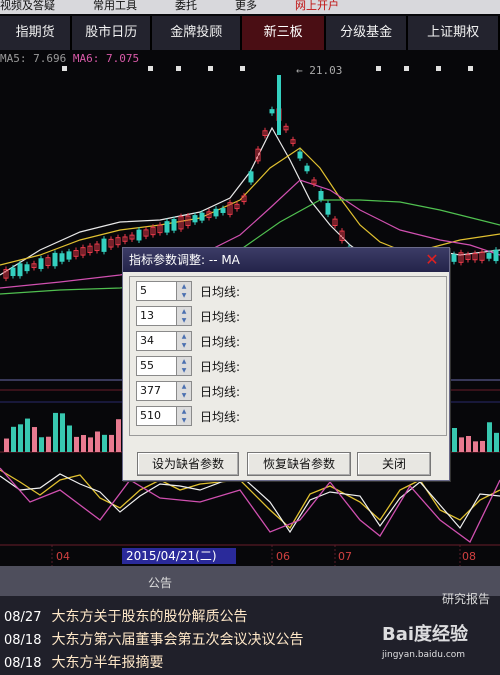  Describe the element at coordinates (197, 33) in the screenshot. I see `tab-advisor: 金牌投顾` at that location.